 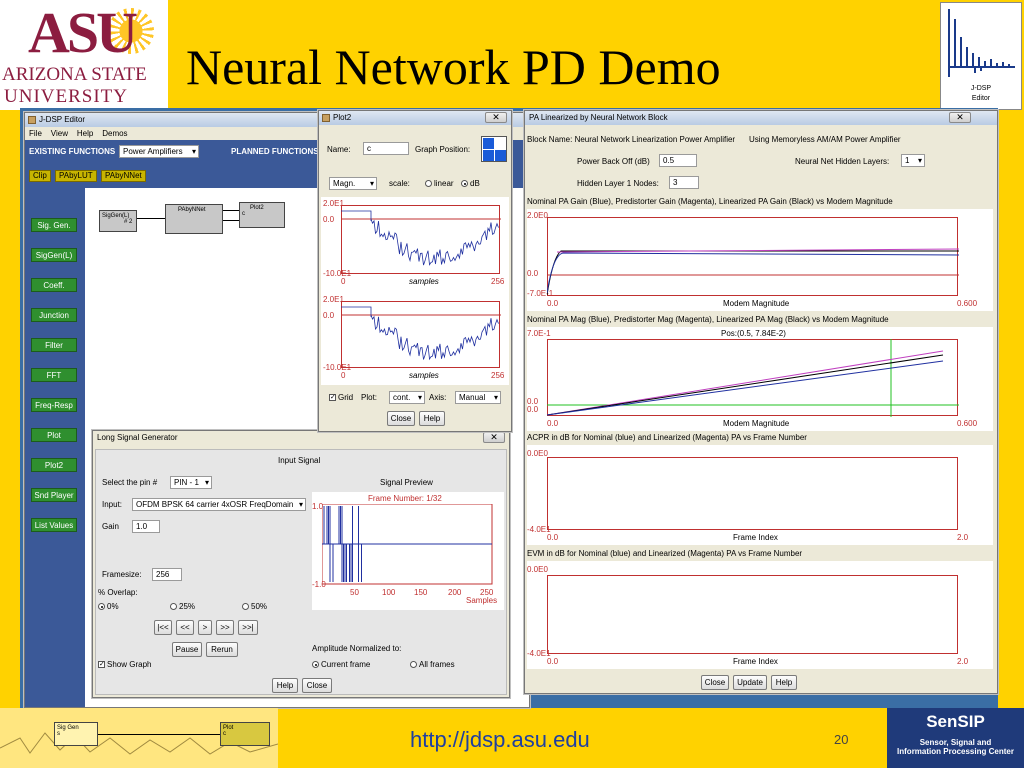 What do you see at coordinates (59, 133) in the screenshot?
I see `menu-view: View` at bounding box center [59, 133].